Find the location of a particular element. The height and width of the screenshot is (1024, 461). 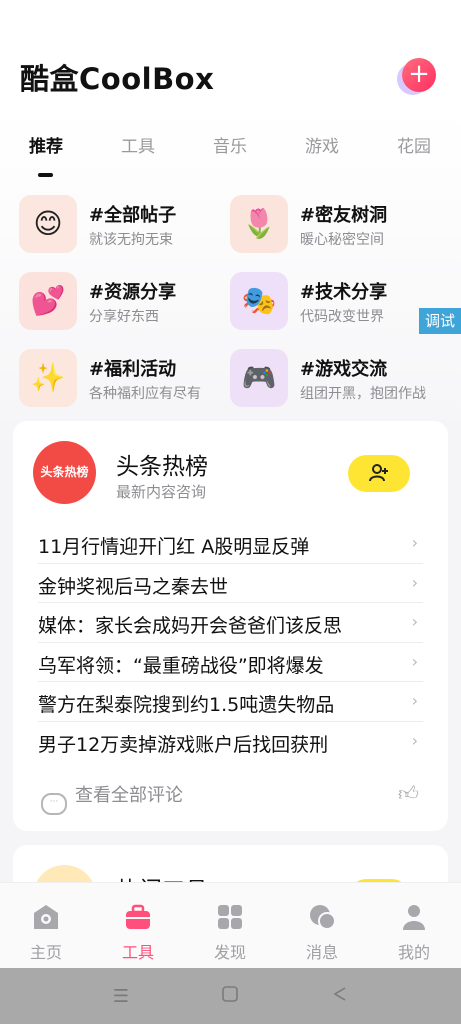

sparkles-icon: ✨ is located at coordinates (48, 378).